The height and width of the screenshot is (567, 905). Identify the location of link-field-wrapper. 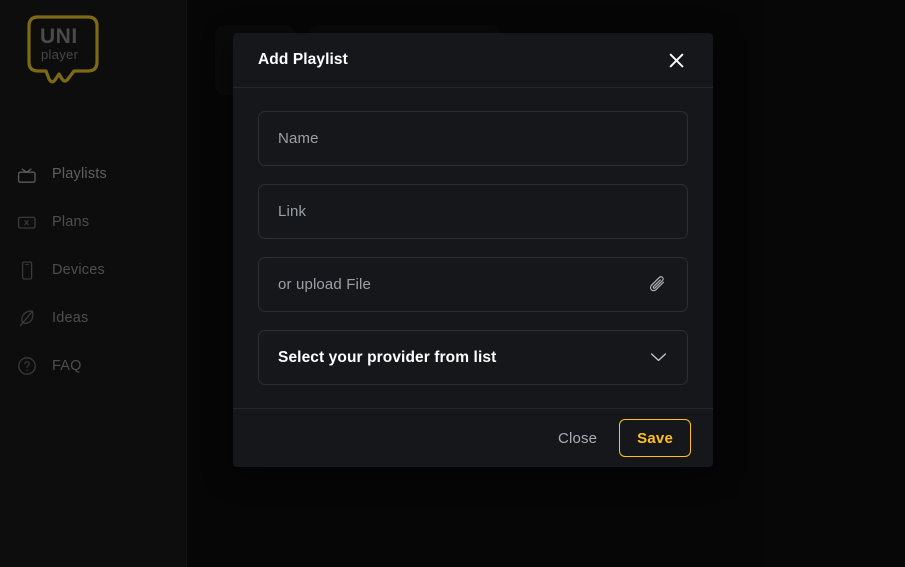
(473, 211).